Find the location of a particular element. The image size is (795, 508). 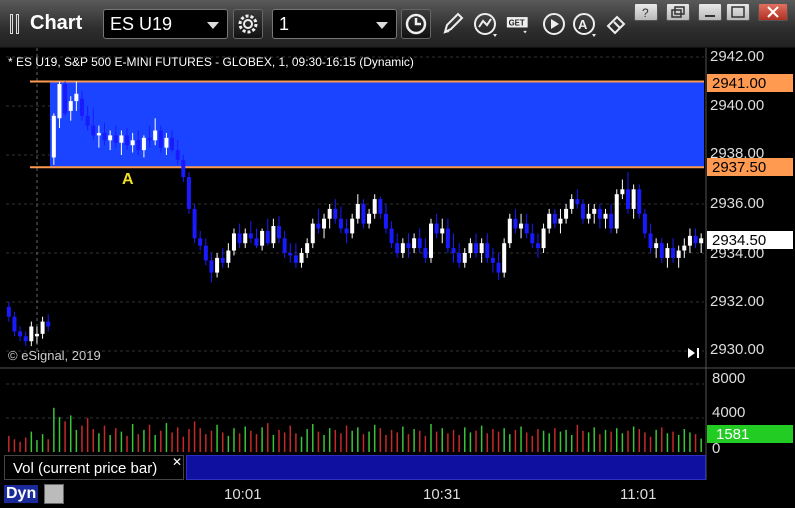

chart-toolbar: Chart ES U19 1 GET A ? is located at coordinates (397, 24).